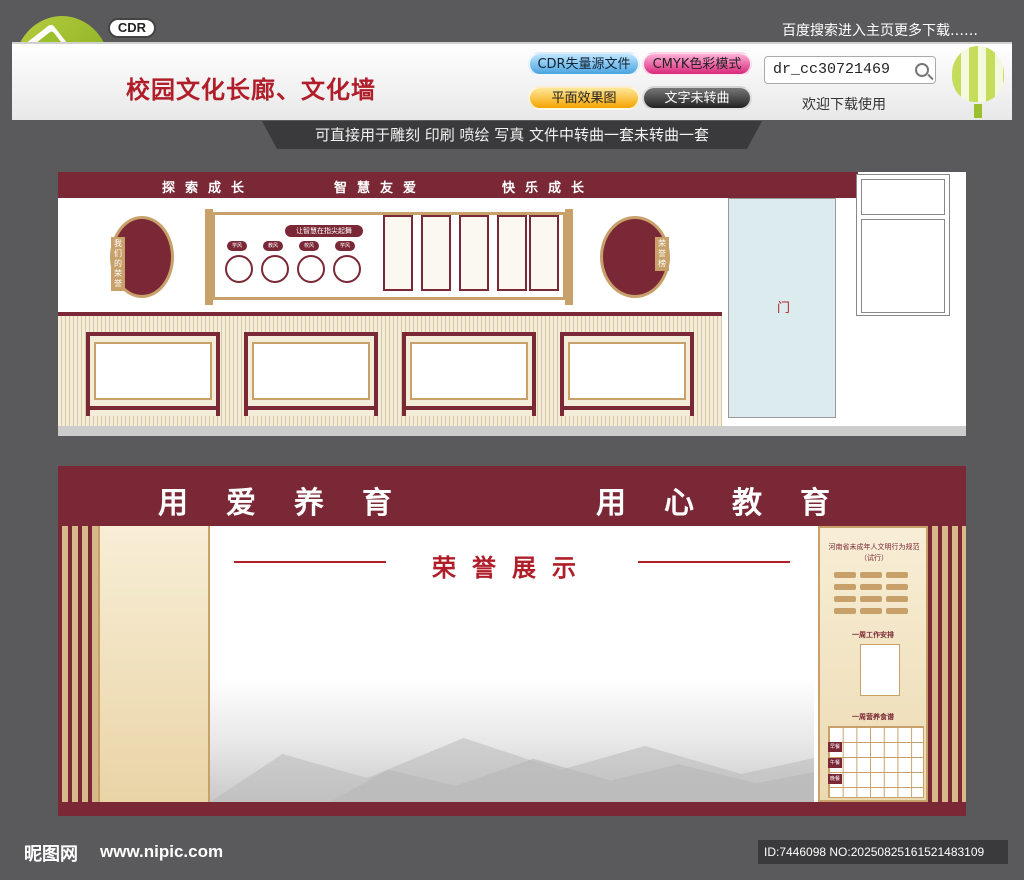 The image size is (1024, 880). I want to click on footer-url: www.nipic.com, so click(161, 852).